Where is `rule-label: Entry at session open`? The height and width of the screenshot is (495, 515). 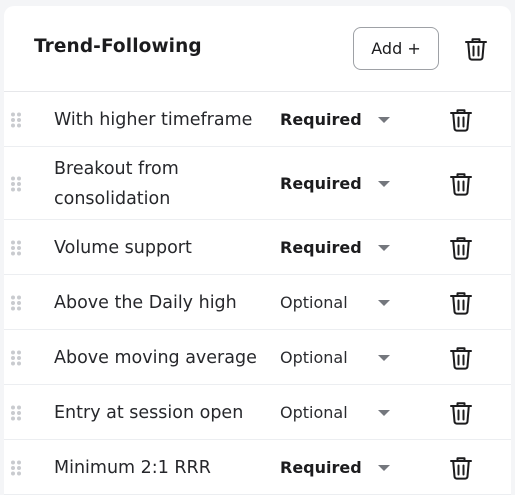 rule-label: Entry at session open is located at coordinates (149, 412).